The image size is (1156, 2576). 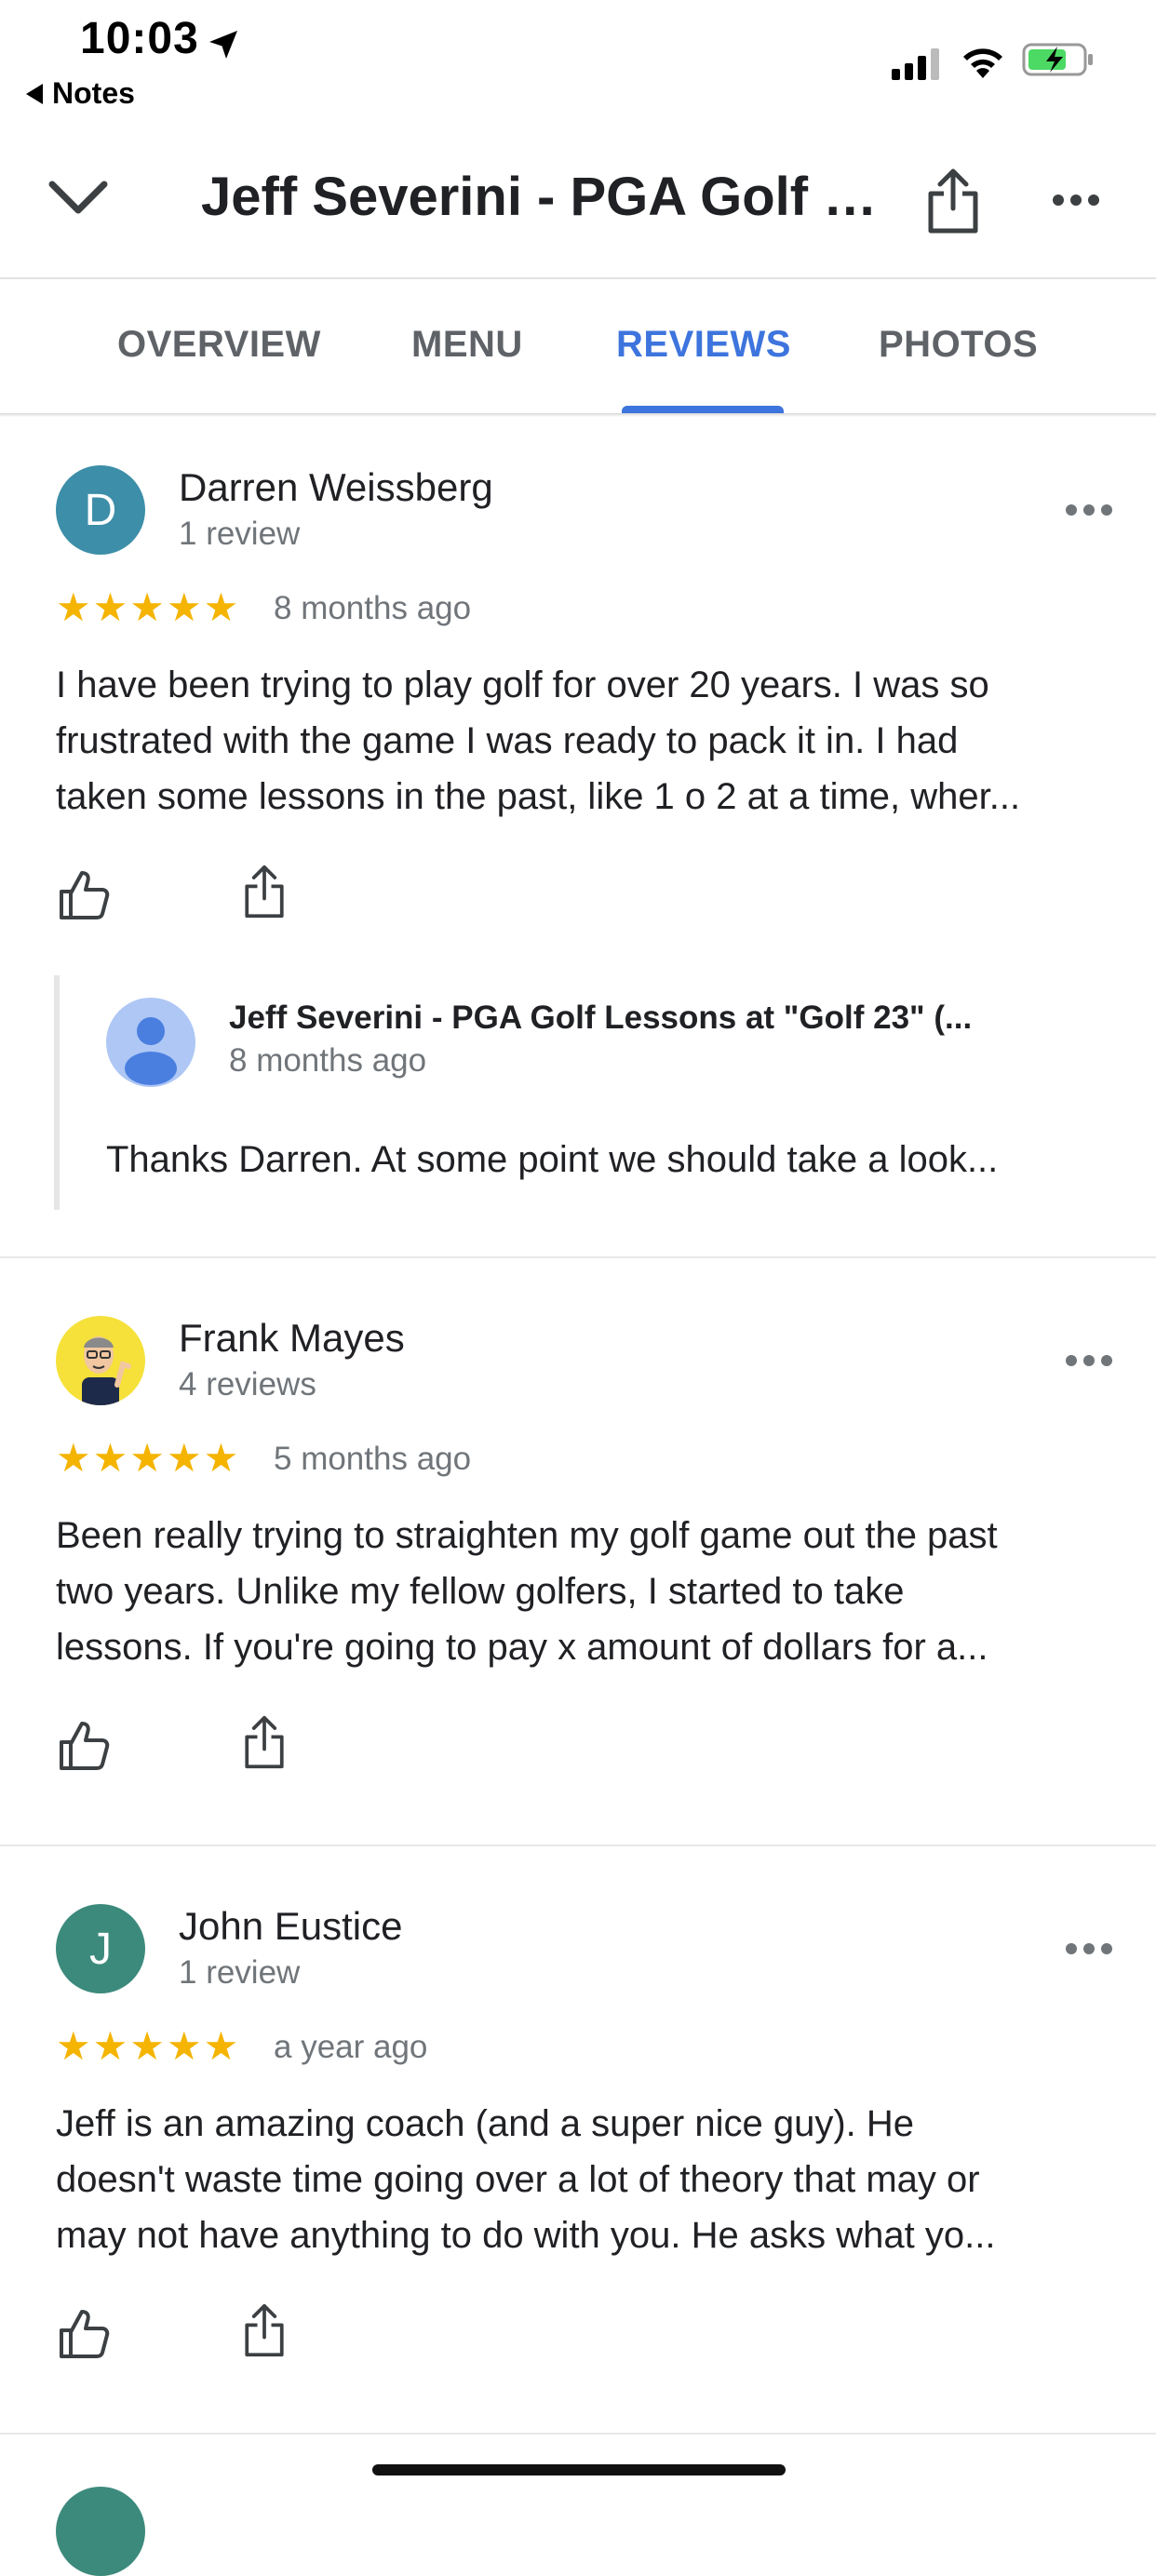 What do you see at coordinates (1076, 200) in the screenshot?
I see `more-options-icon` at bounding box center [1076, 200].